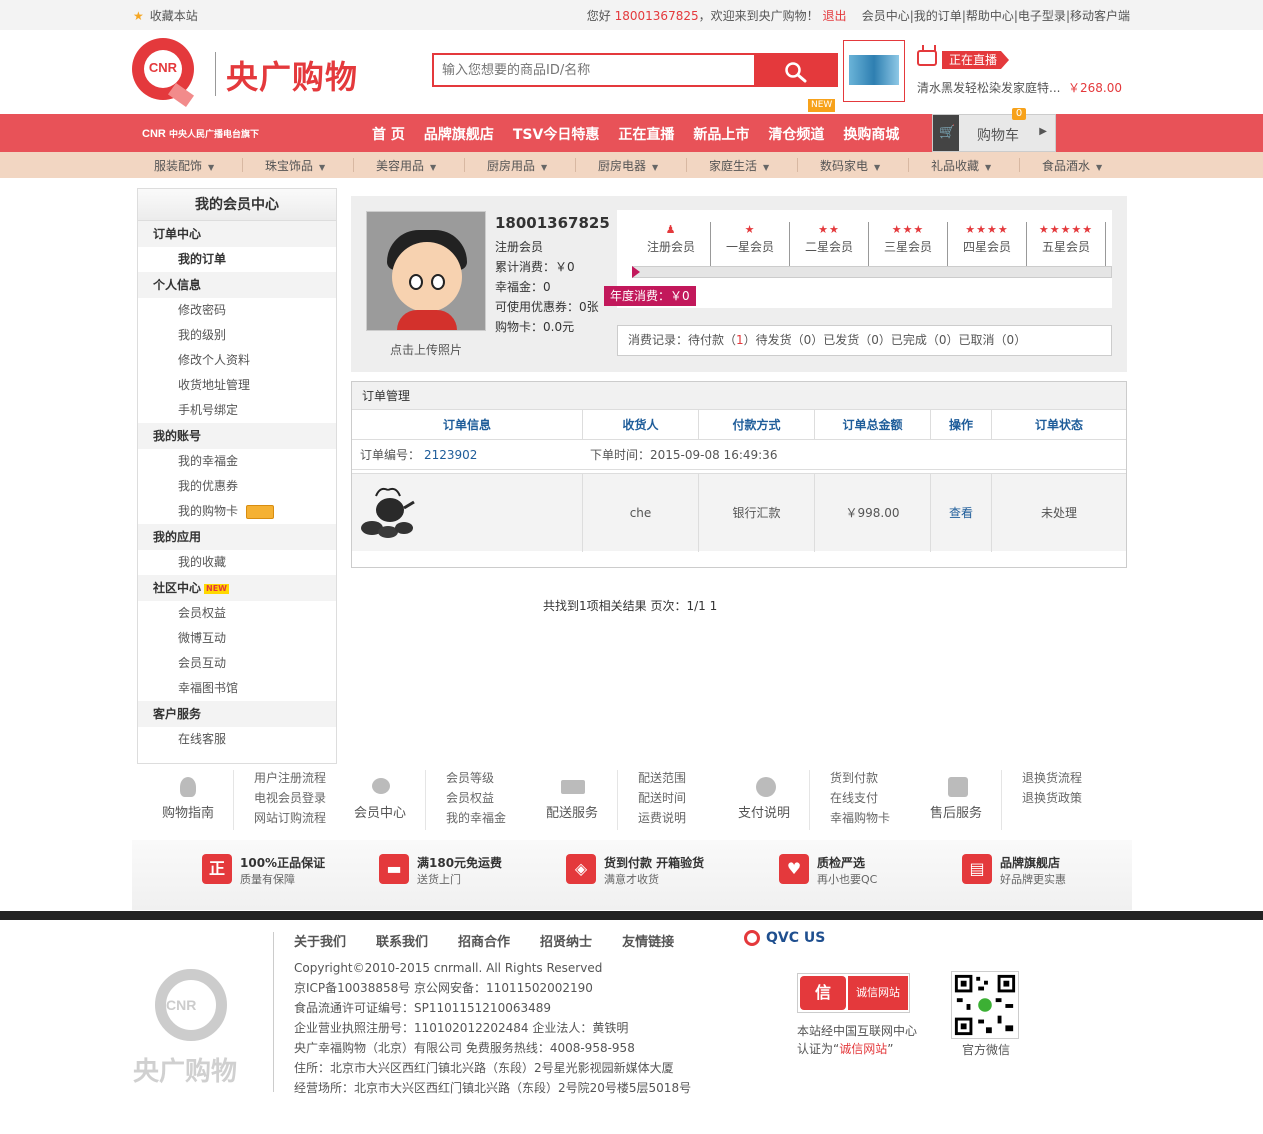 The image size is (1263, 1134). I want to click on footer-link-about: 关于我们, so click(320, 942).